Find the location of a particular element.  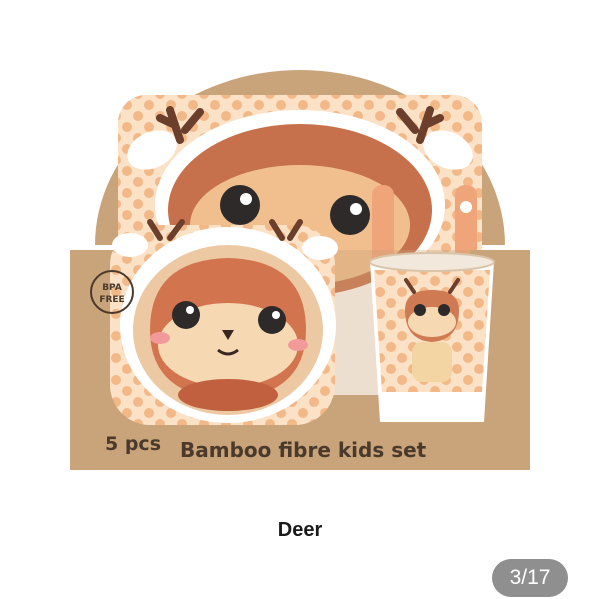

bpa-badge-line2: FREE is located at coordinates (111, 300).